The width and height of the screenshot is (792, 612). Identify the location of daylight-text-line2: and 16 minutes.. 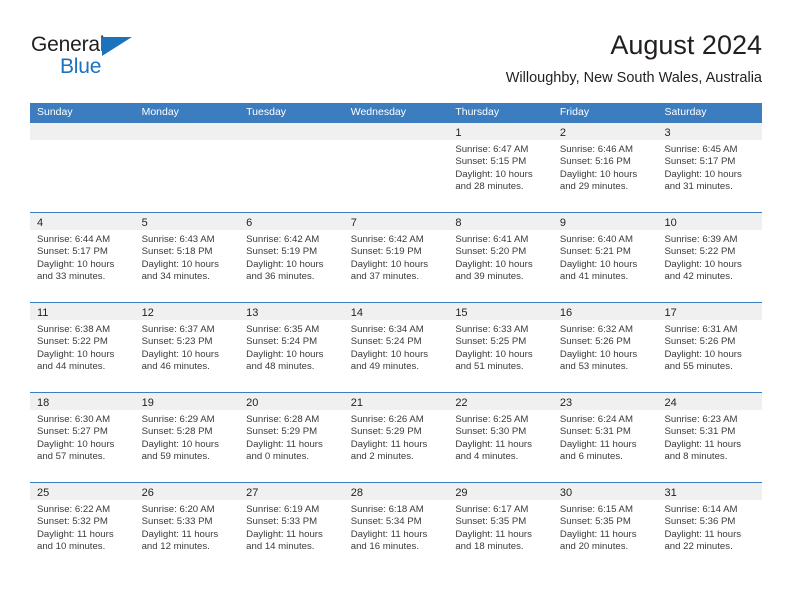
(385, 547).